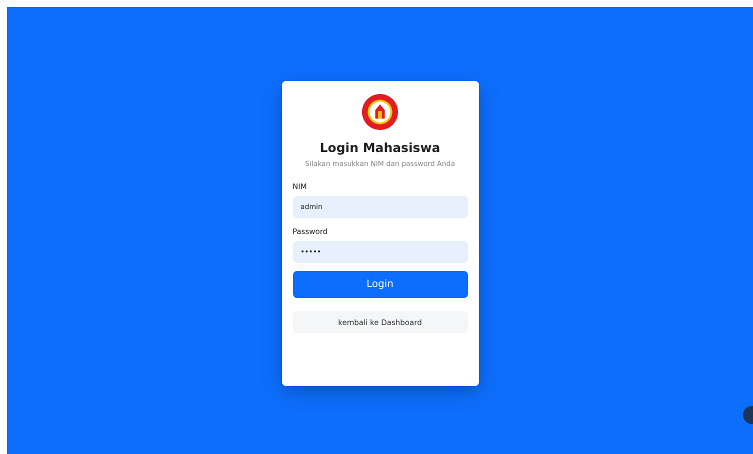 This screenshot has height=454, width=753. Describe the element at coordinates (380, 147) in the screenshot. I see `login-title: Login Mahasiswa` at that location.